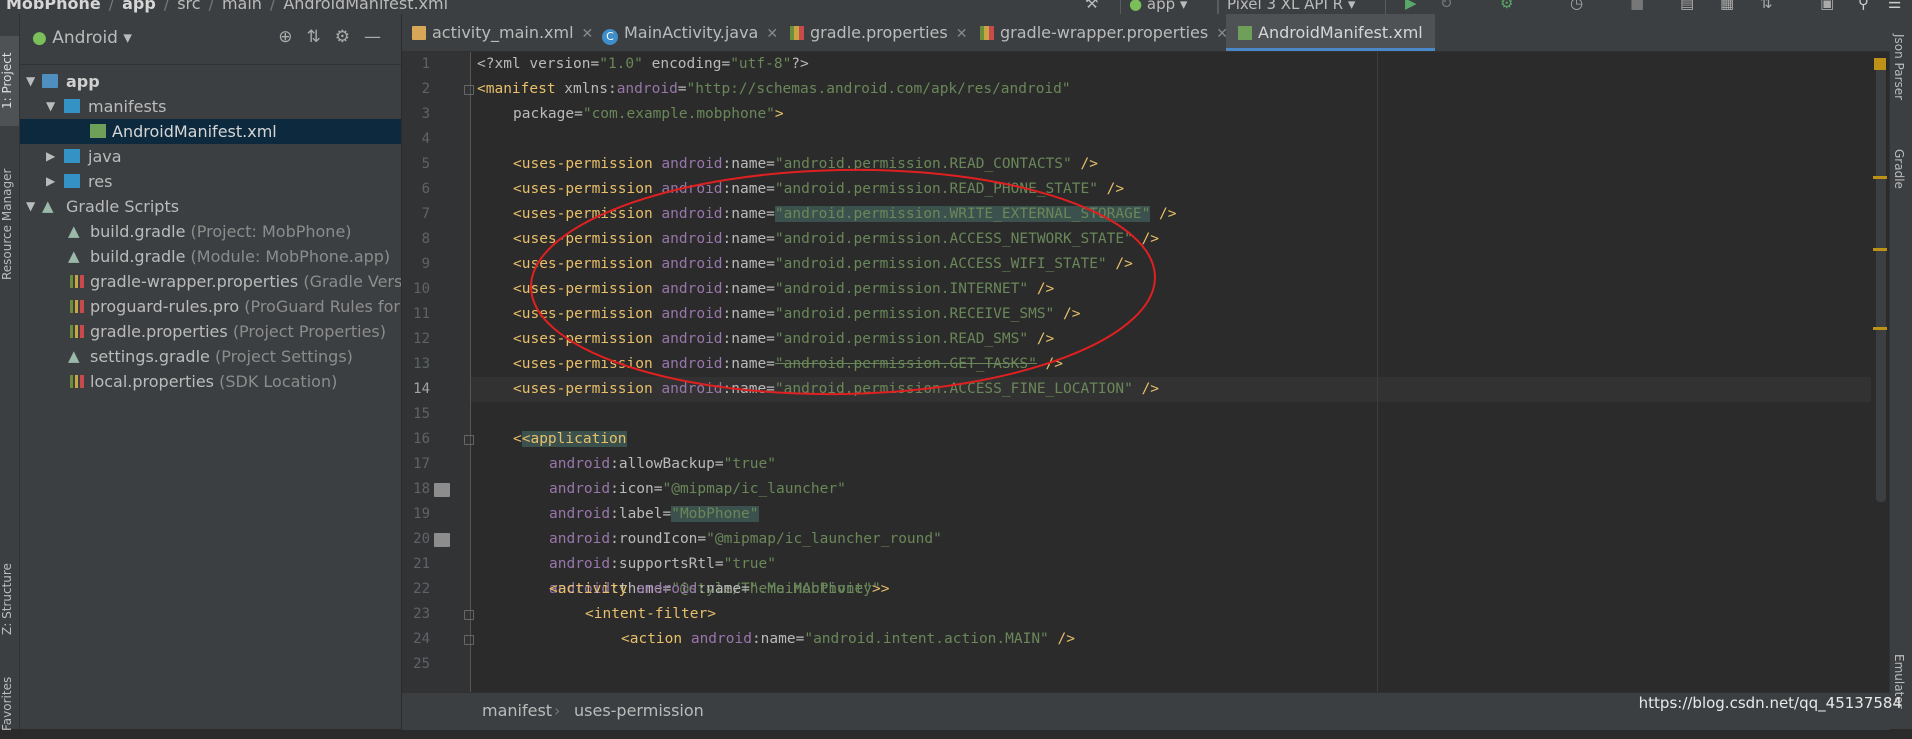  I want to click on nav-crumb-project: MobPhone, so click(53, 6).